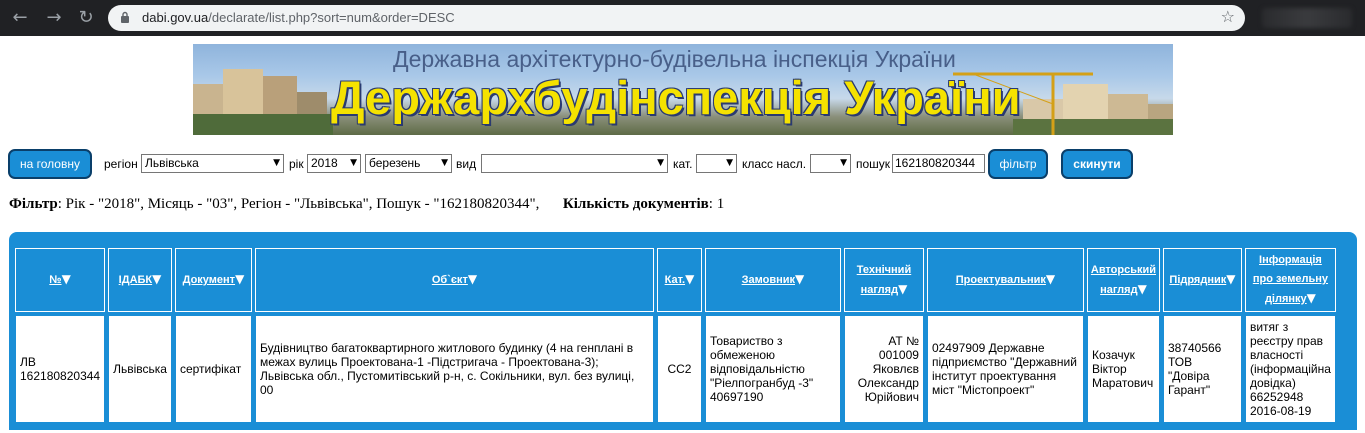 This screenshot has height=433, width=1365. I want to click on cell-category: СС2, so click(679, 369).